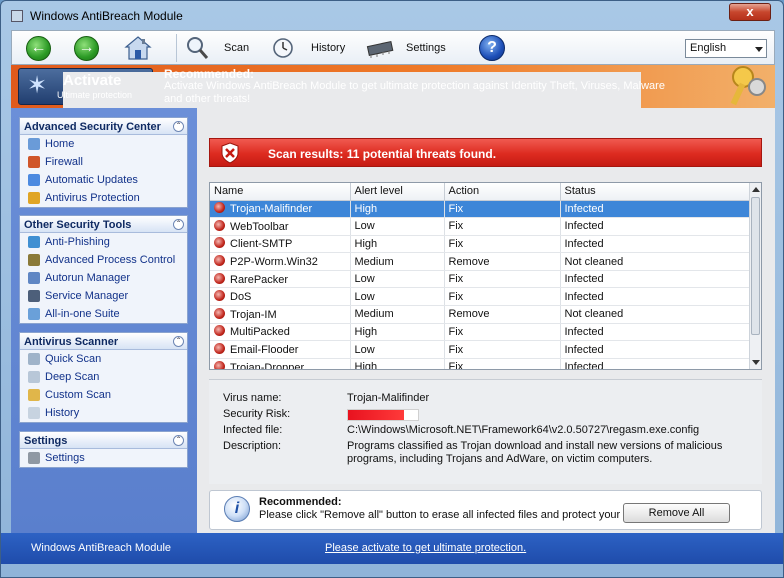 This screenshot has height=578, width=784. I want to click on panel-header: Other Security Tools ˆ, so click(103, 224).